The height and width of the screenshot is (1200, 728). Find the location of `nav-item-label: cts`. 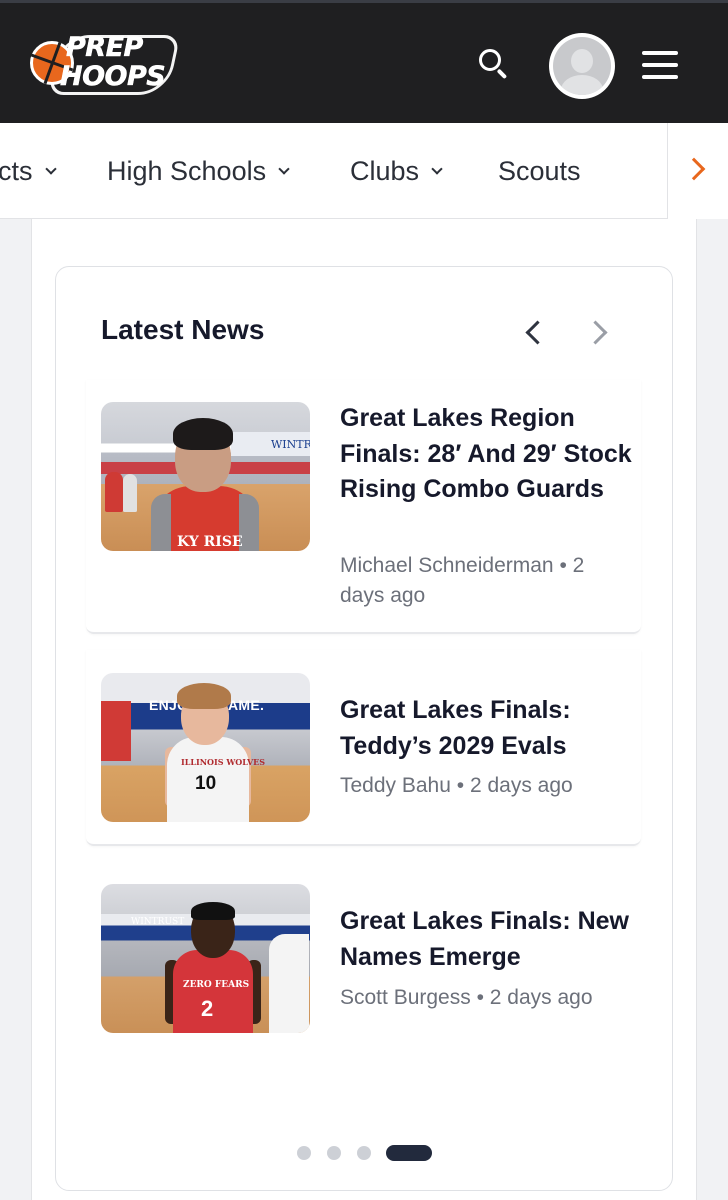

nav-item-label: cts is located at coordinates (16, 170).